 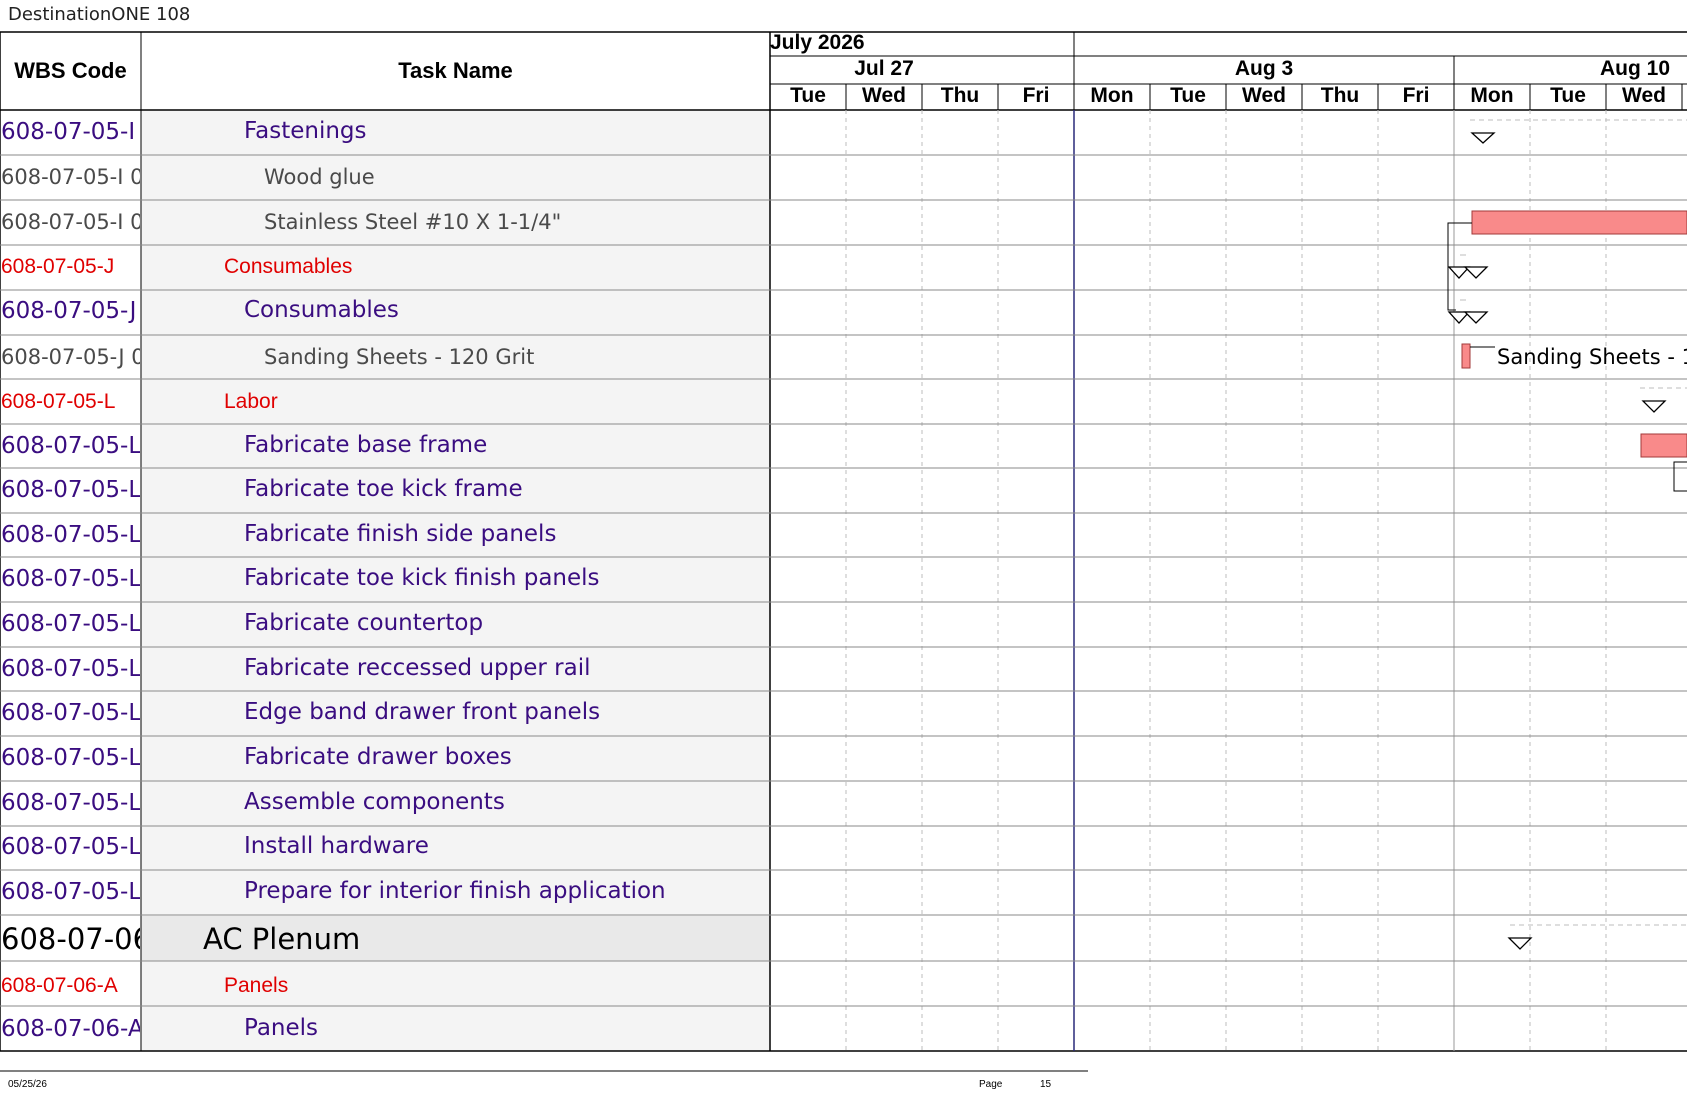 I want to click on footer-page-number: 15, so click(x=1046, y=1084).